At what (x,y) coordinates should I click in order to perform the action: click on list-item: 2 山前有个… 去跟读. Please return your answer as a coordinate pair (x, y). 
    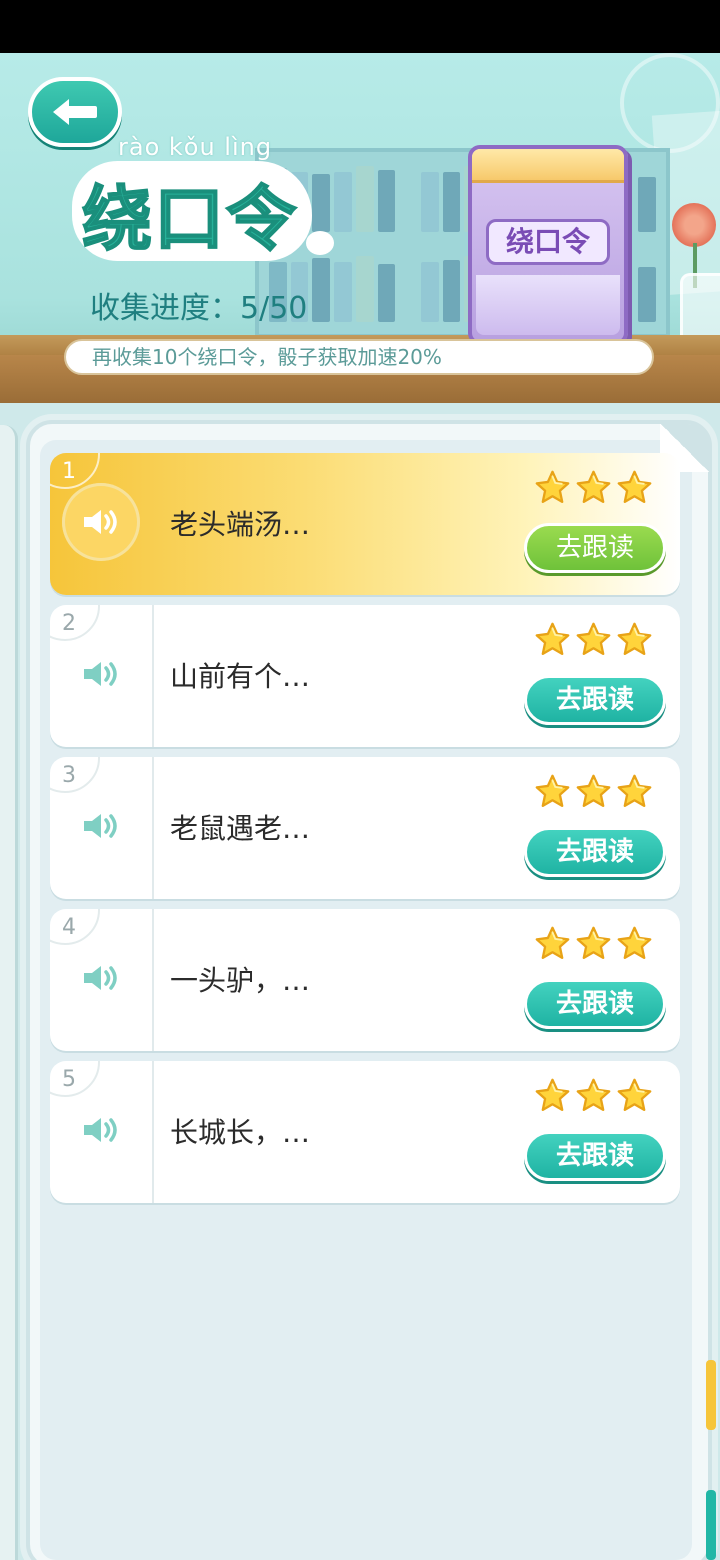
    Looking at the image, I should click on (365, 676).